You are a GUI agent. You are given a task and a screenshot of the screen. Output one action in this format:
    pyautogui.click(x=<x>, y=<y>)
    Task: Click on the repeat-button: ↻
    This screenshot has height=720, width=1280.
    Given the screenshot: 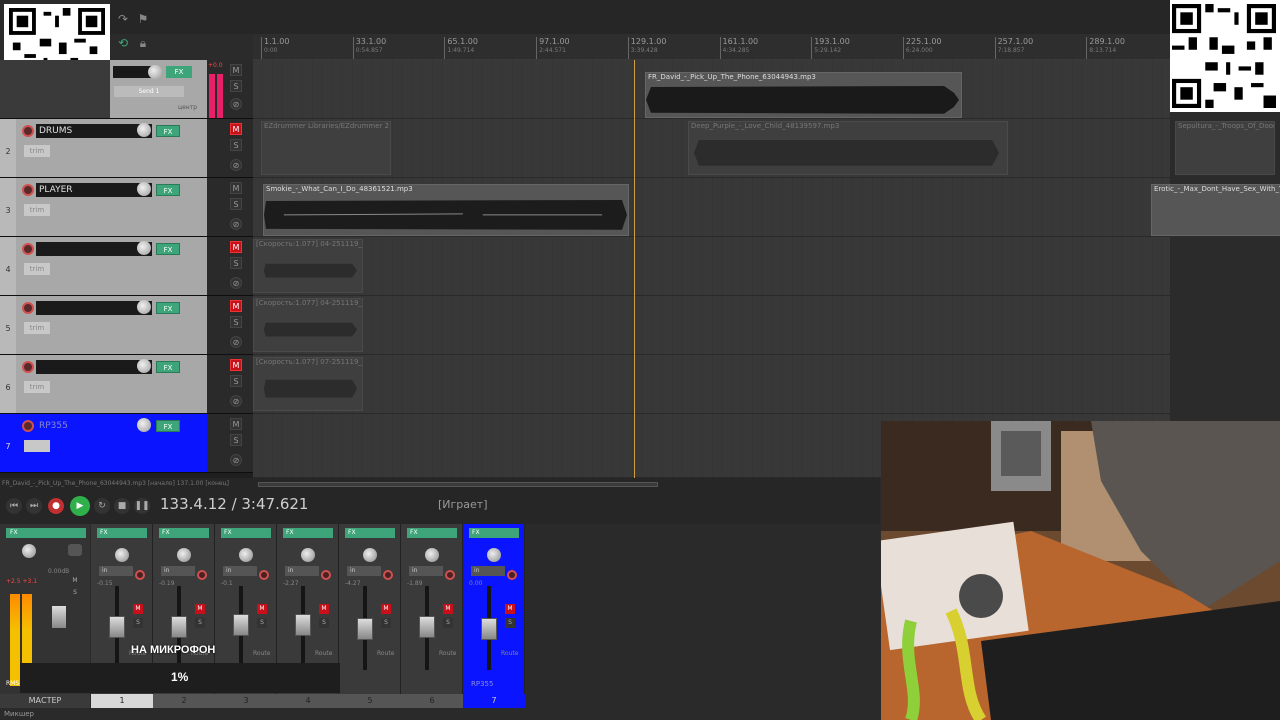 What is the action you would take?
    pyautogui.click(x=102, y=506)
    